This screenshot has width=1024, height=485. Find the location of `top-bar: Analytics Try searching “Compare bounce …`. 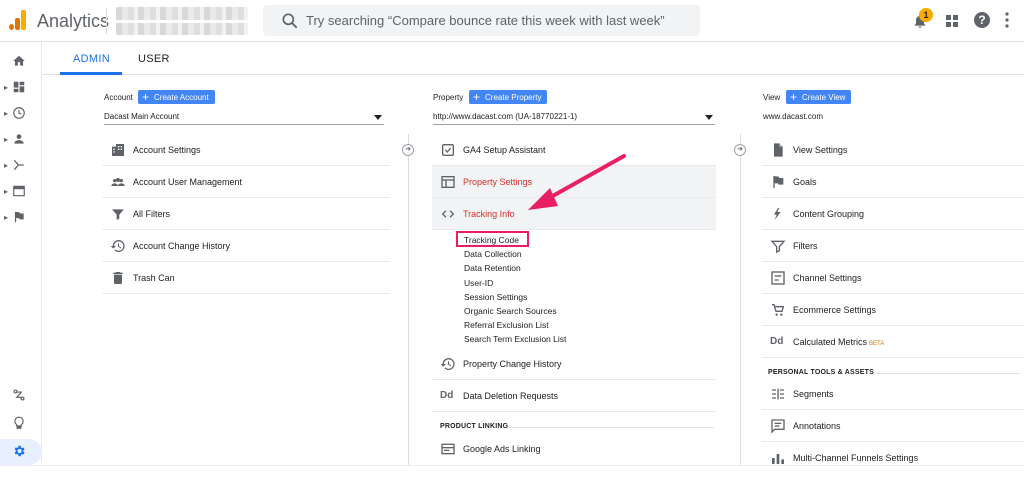

top-bar: Analytics Try searching “Compare bounce … is located at coordinates (512, 21).